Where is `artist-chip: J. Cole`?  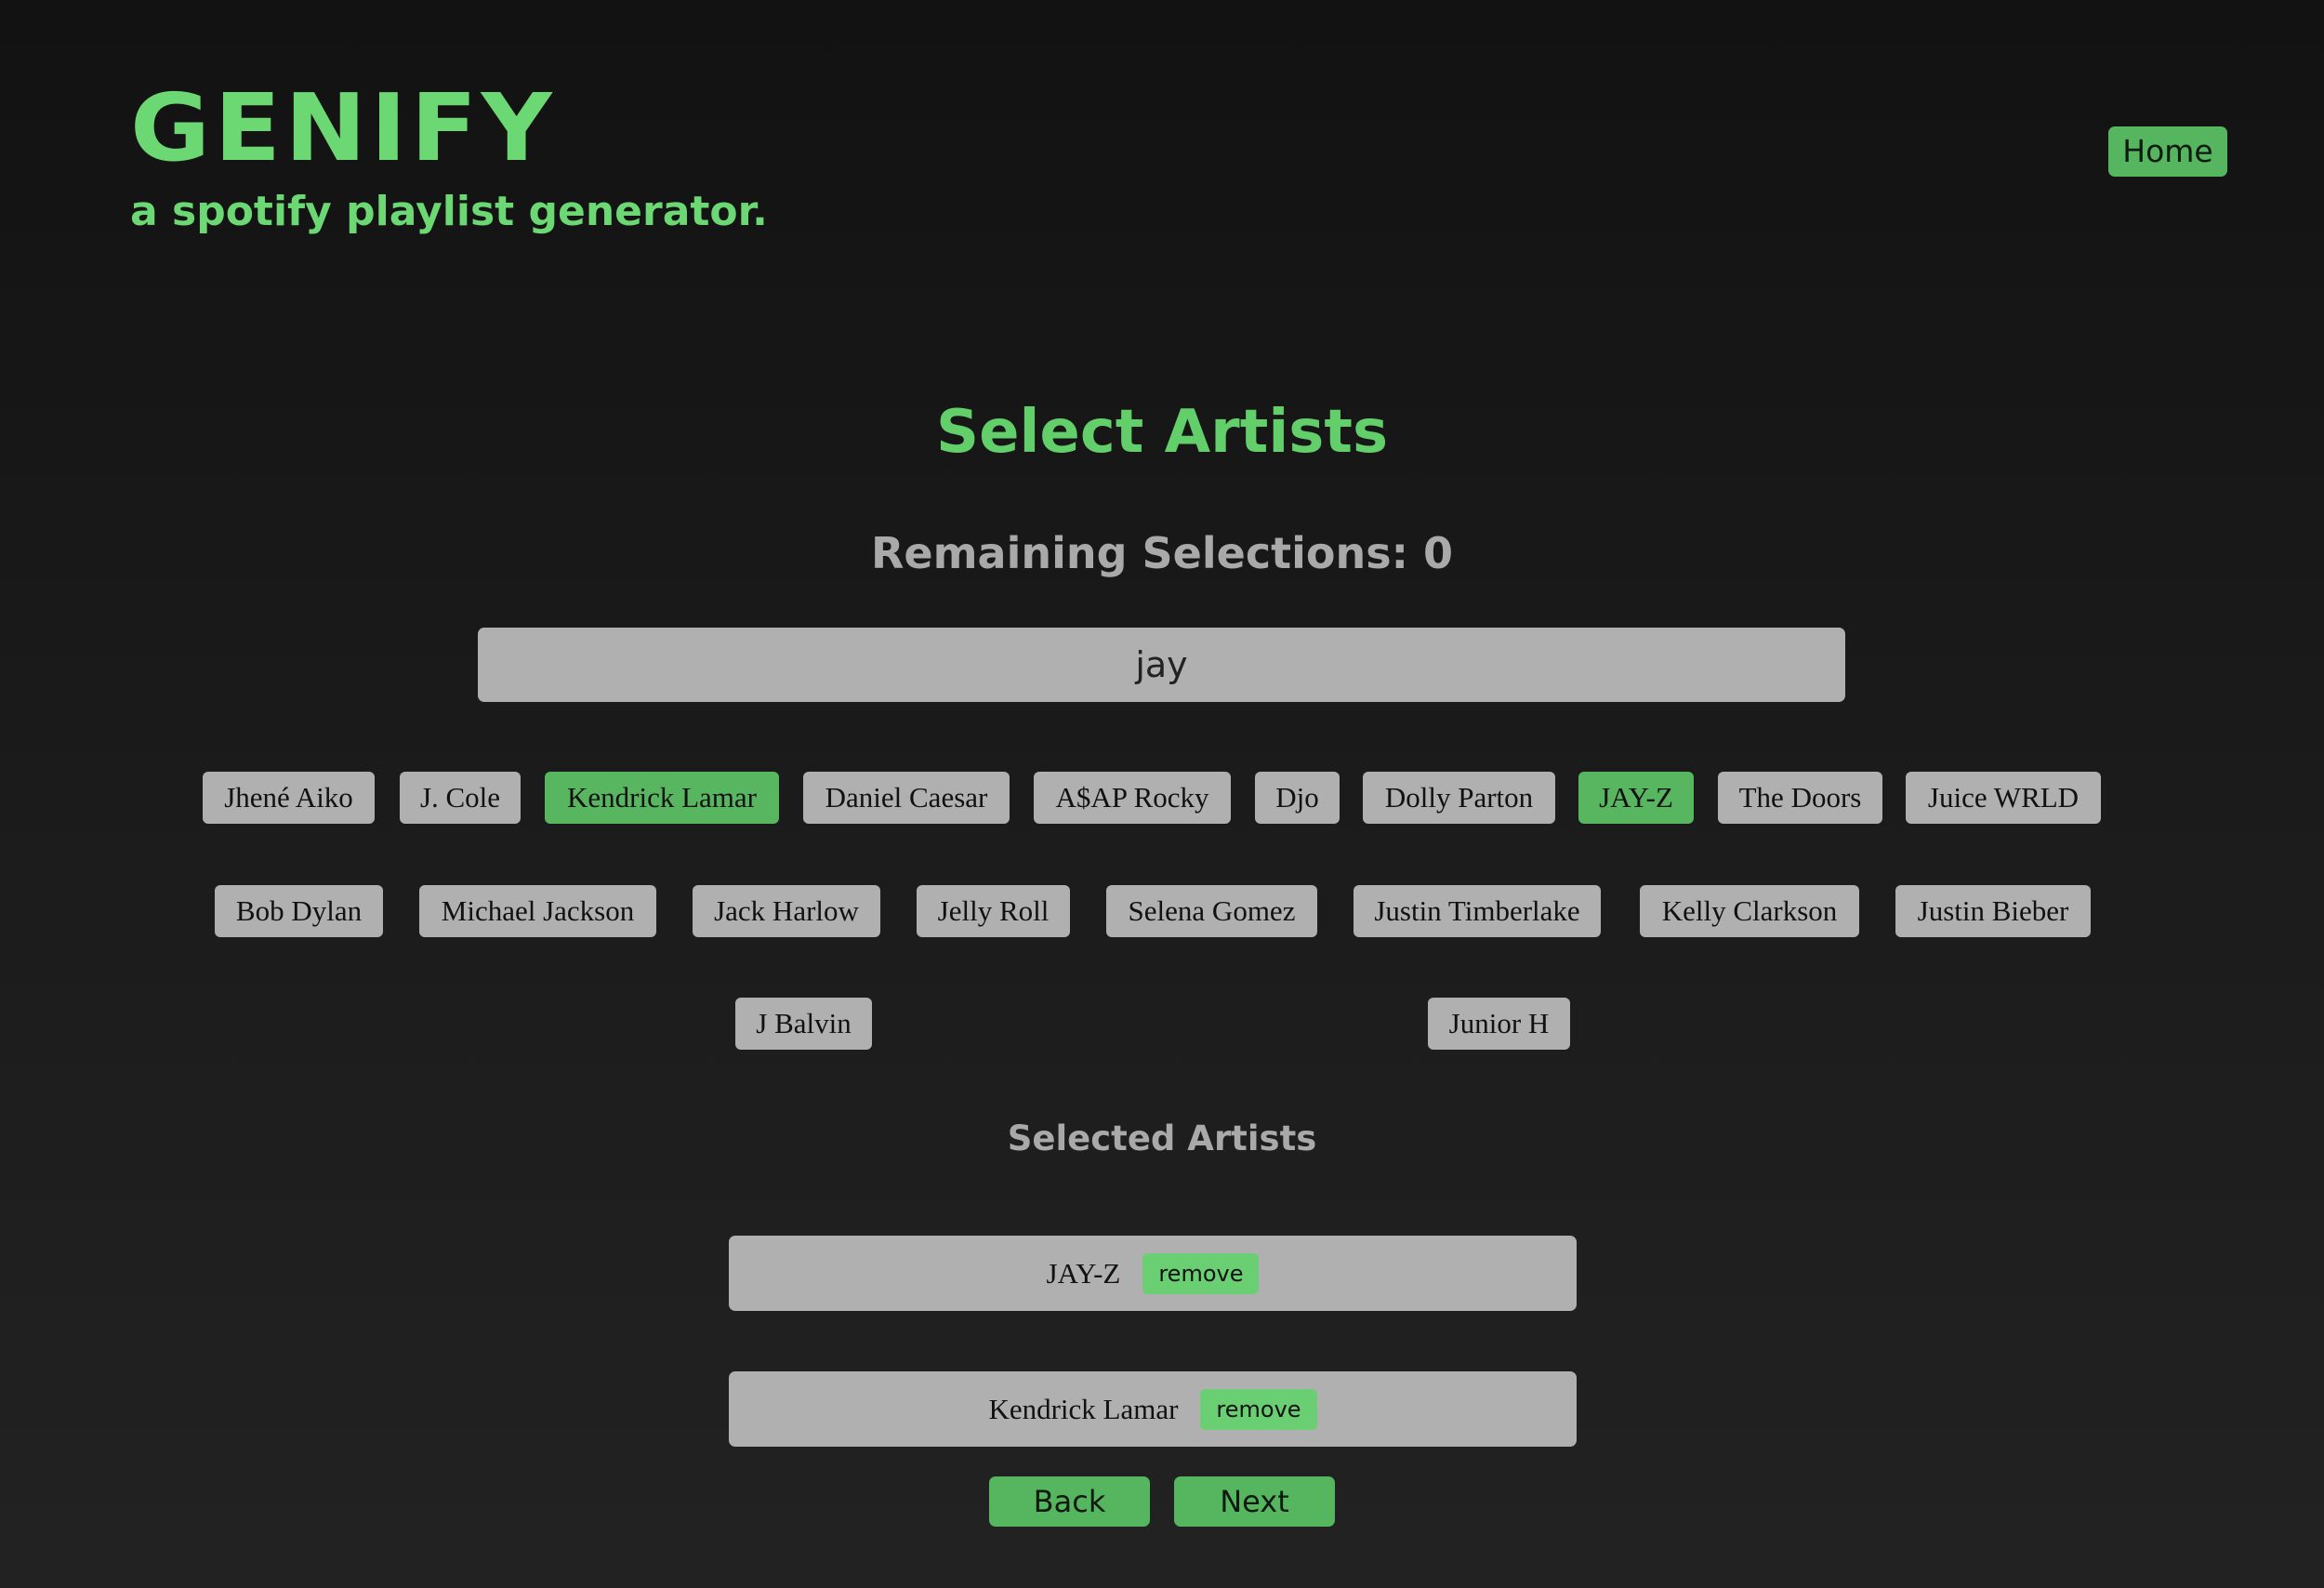
artist-chip: J. Cole is located at coordinates (460, 798).